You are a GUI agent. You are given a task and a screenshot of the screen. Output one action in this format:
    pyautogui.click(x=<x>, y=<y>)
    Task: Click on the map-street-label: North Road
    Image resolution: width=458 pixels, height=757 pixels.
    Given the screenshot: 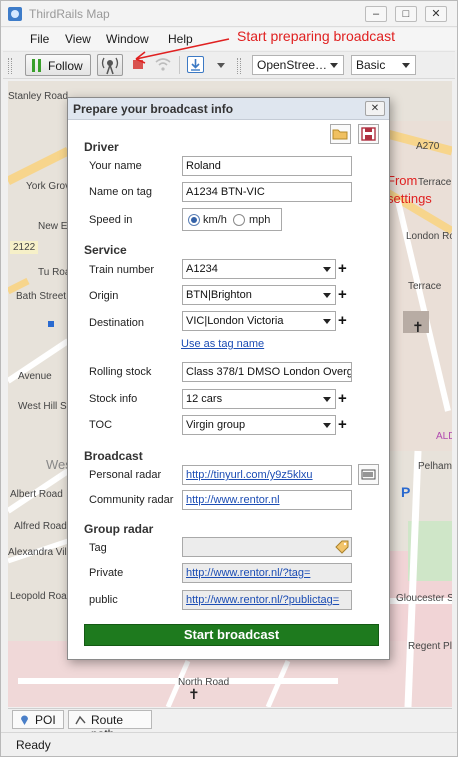 What is the action you would take?
    pyautogui.click(x=204, y=682)
    